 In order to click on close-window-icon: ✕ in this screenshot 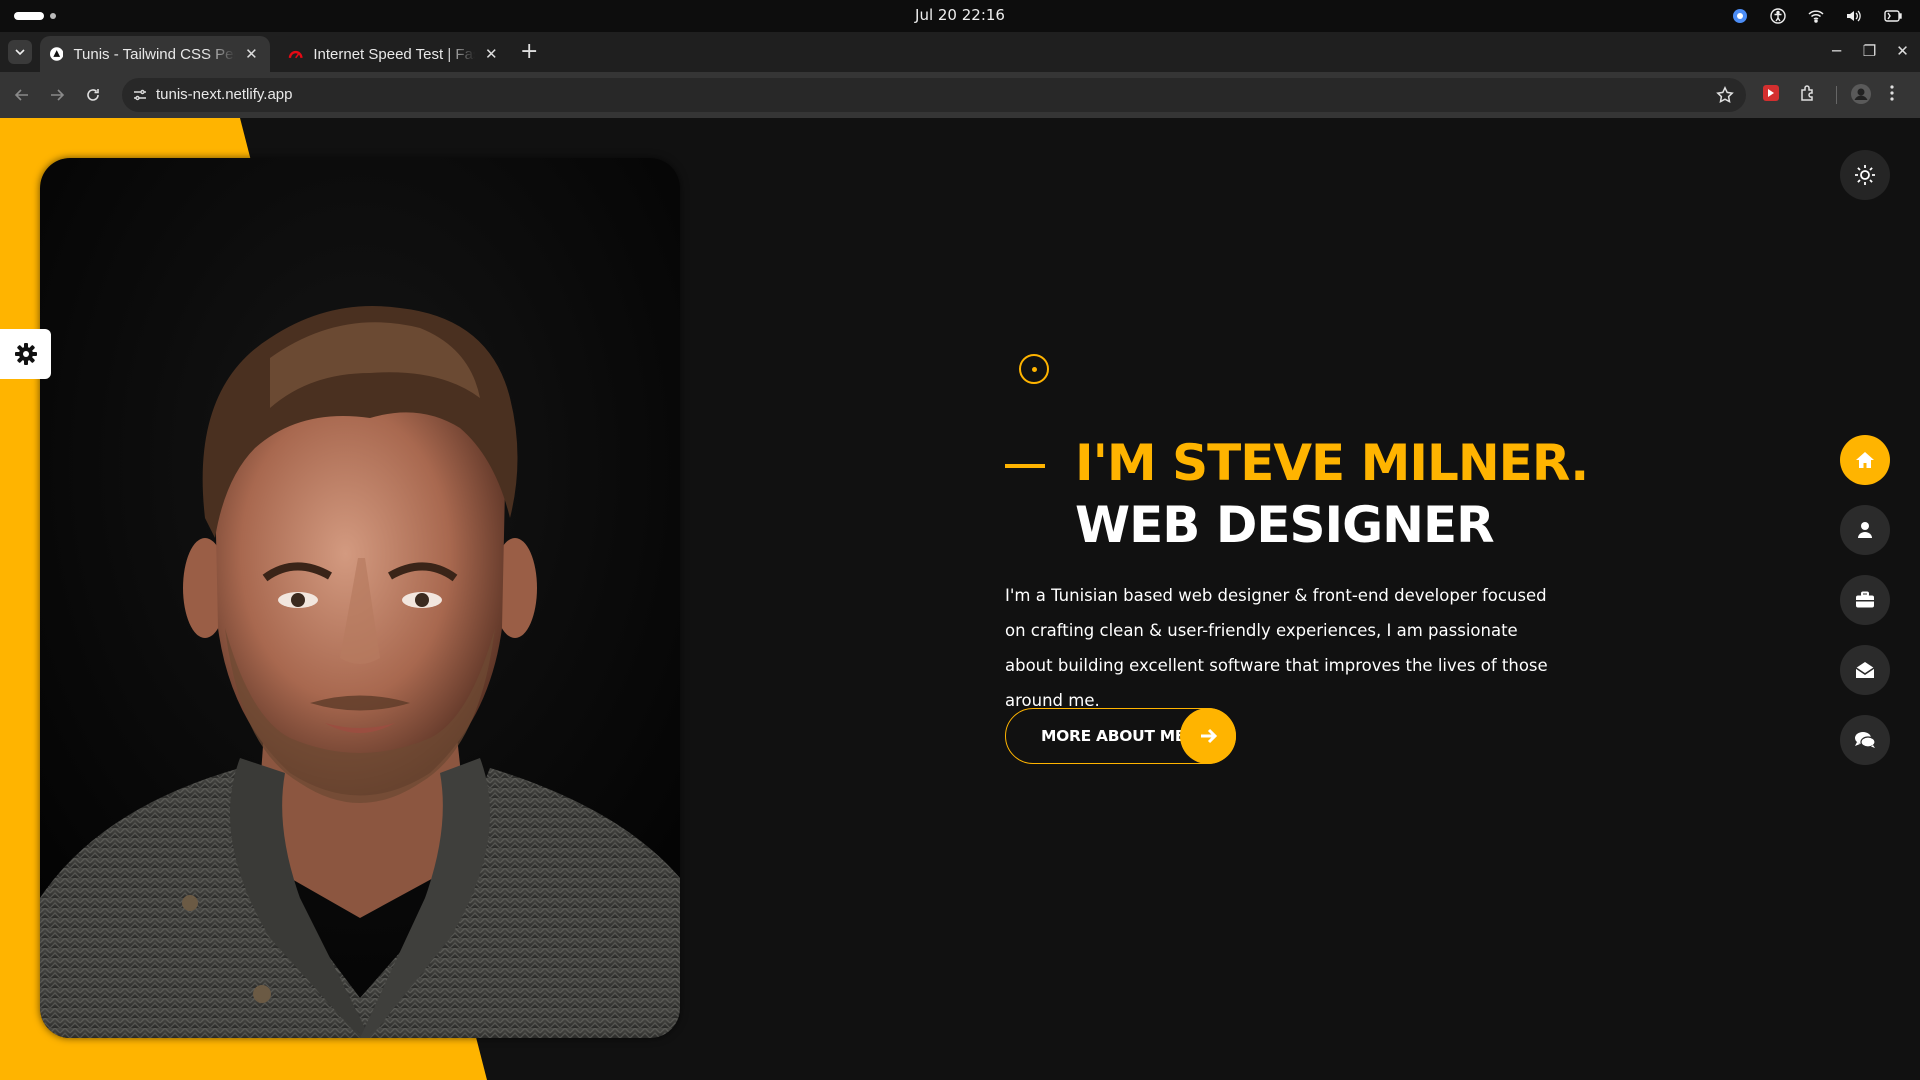, I will do `click(1902, 51)`.